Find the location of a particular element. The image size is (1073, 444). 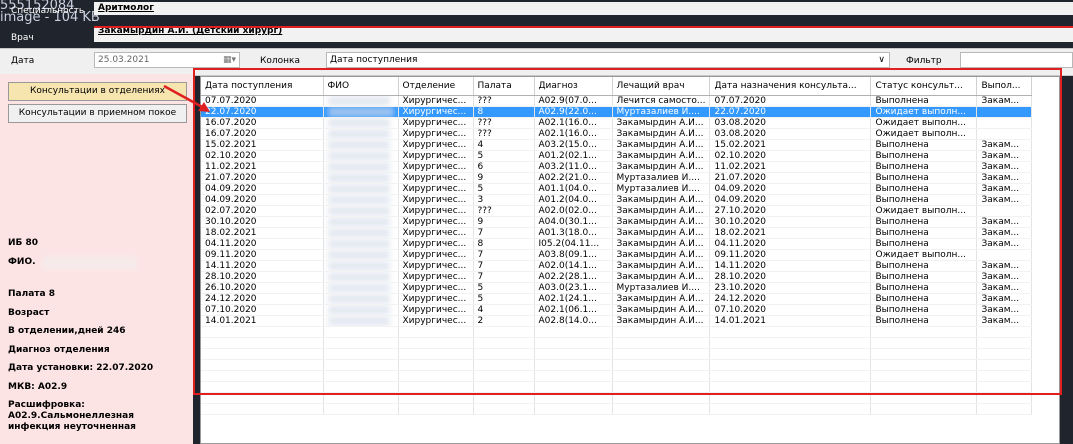

date-label: Дата is located at coordinates (23, 61).